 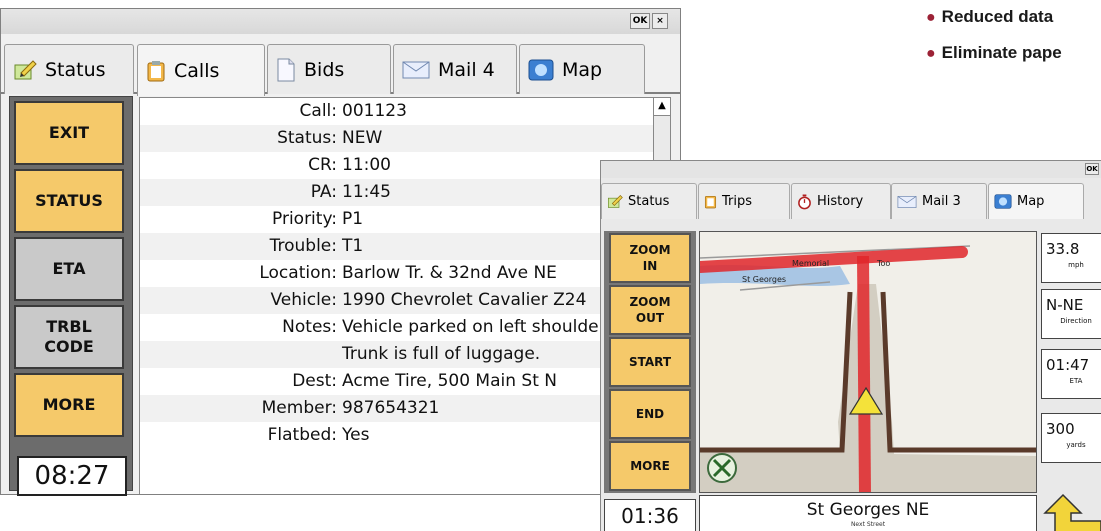 I want to click on detail-value: Trunk is full of luggage., so click(x=441, y=354).